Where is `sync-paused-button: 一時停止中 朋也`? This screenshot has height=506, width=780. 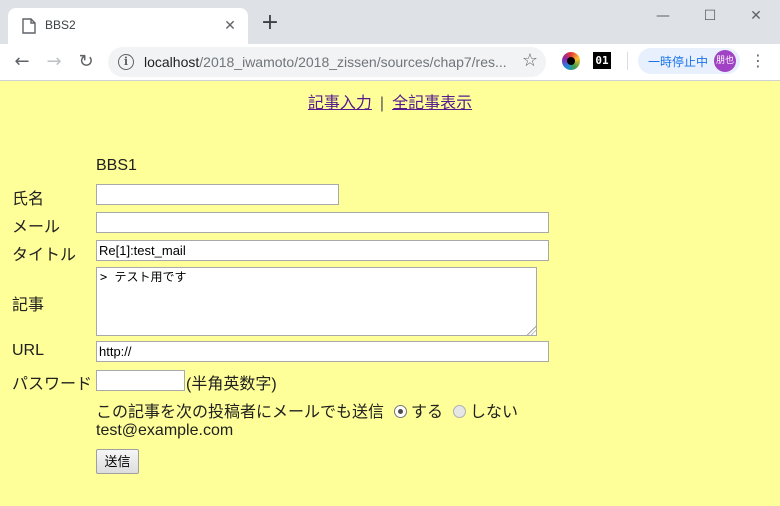
sync-paused-button: 一時停止中 朋也 is located at coordinates (689, 61).